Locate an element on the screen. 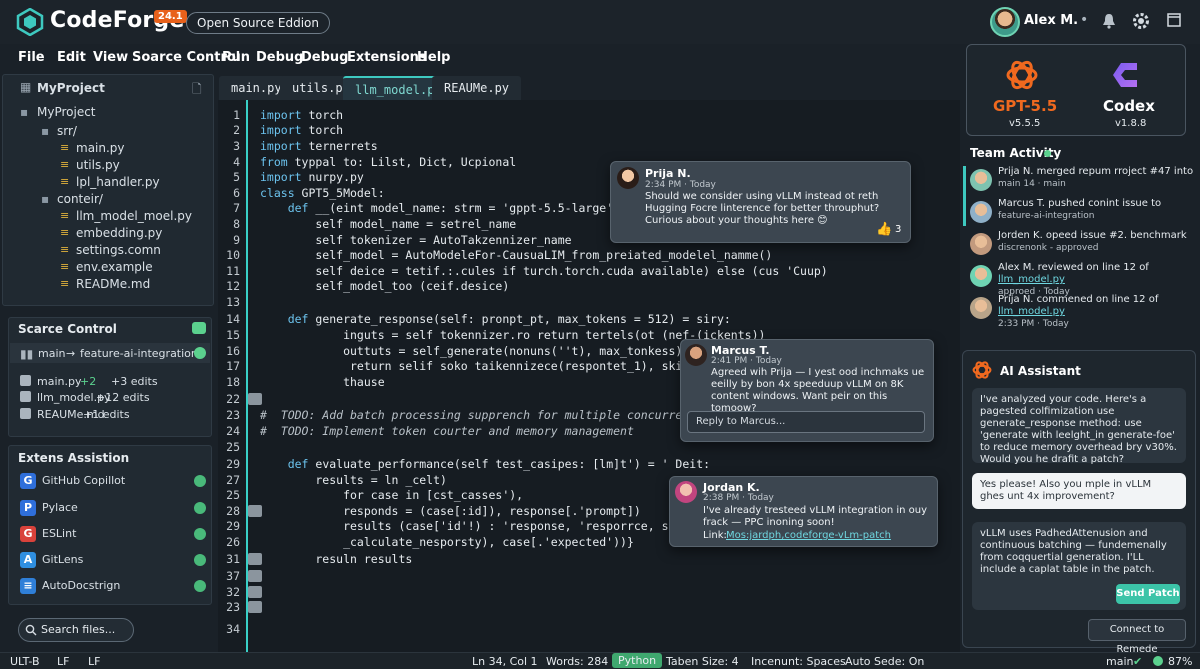 This screenshot has height=669, width=1200. status-branch: main is located at coordinates (1119, 661).